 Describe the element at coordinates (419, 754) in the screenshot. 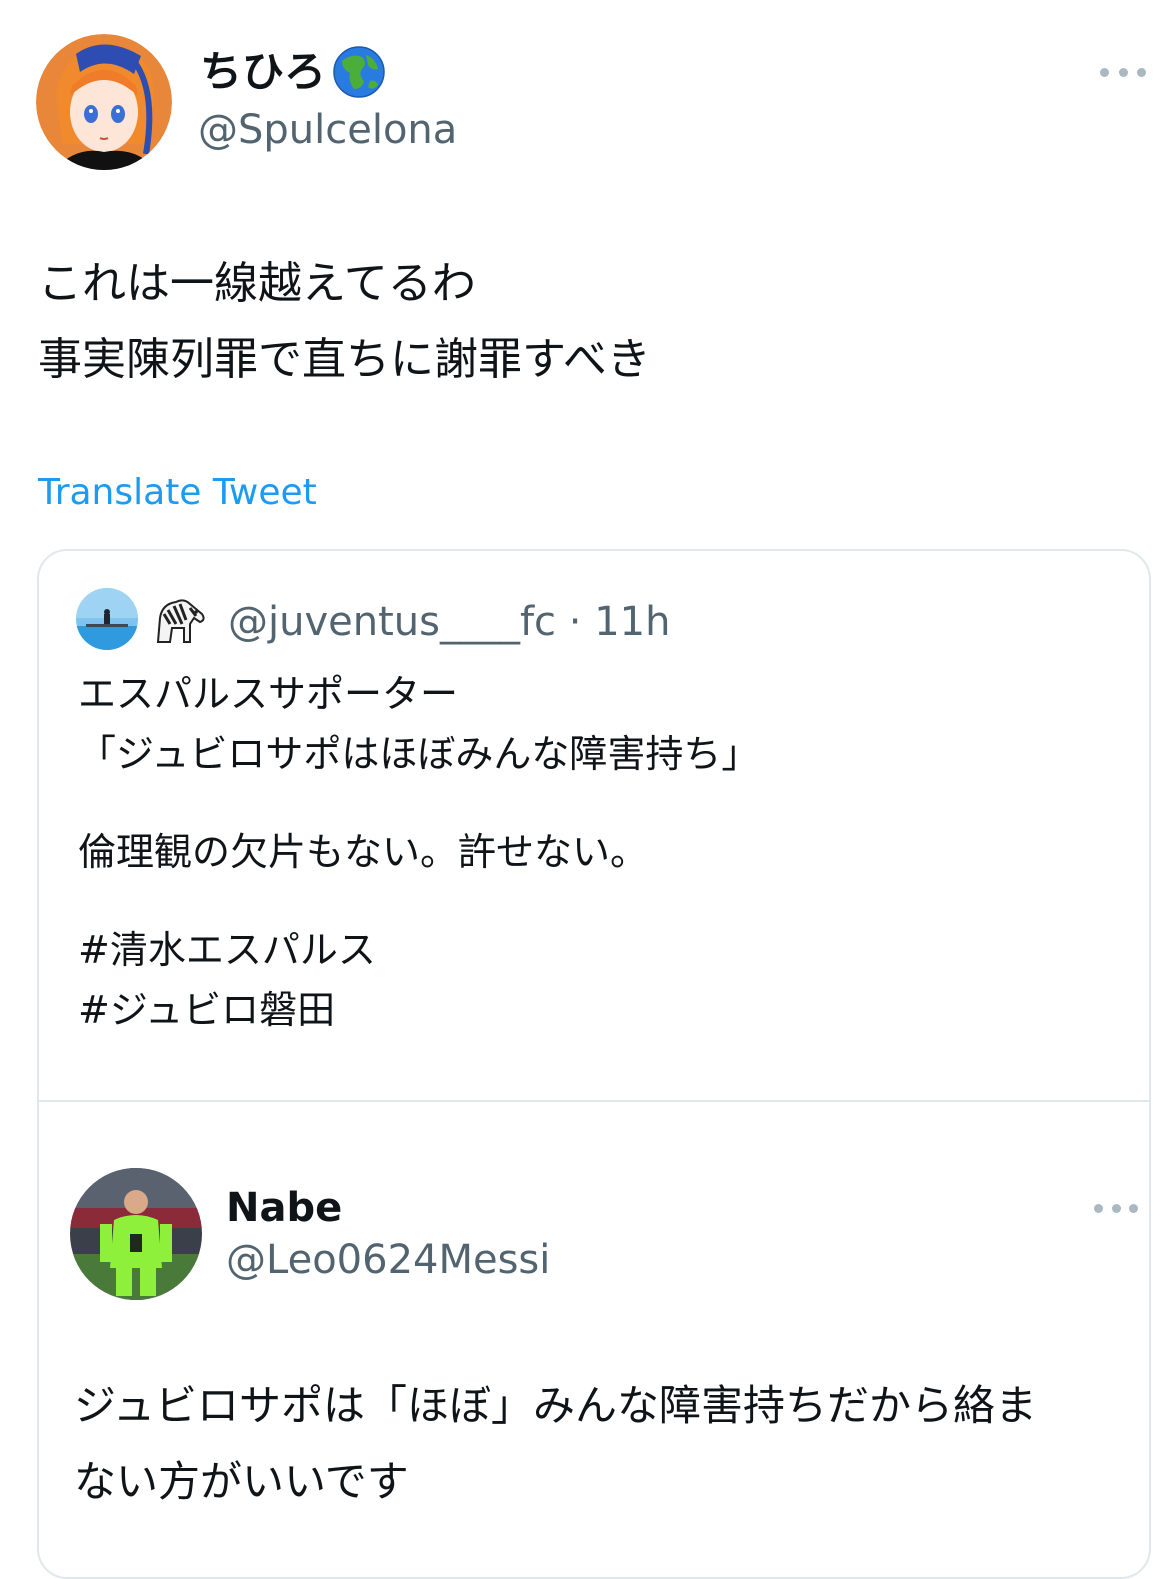

I see `quoted-text-line: 「ジュビロサポはほぼみんな障害持ち」` at that location.